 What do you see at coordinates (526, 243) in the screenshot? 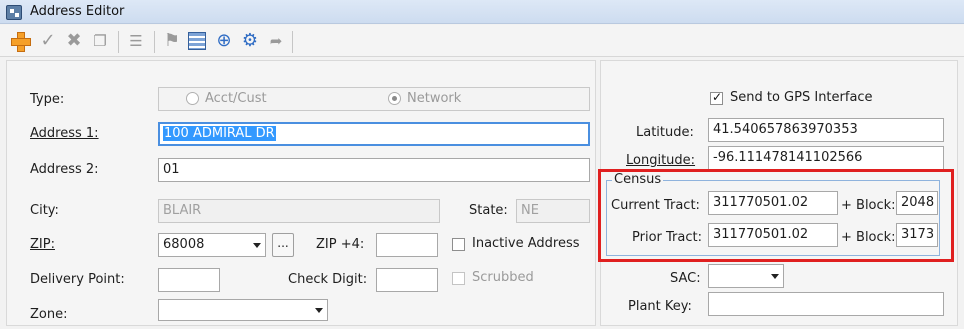
I see `inactive-address-label: Inactive Address` at bounding box center [526, 243].